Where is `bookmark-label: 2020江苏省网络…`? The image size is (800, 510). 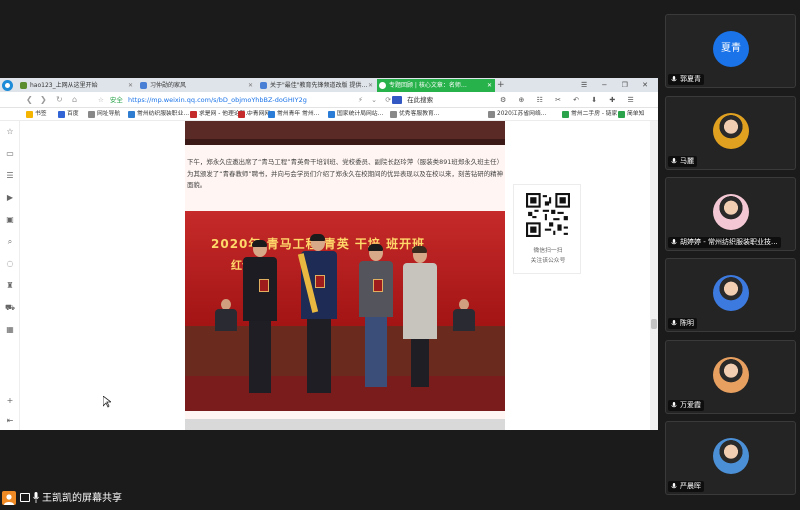 bookmark-label: 2020江苏省网络… is located at coordinates (522, 114).